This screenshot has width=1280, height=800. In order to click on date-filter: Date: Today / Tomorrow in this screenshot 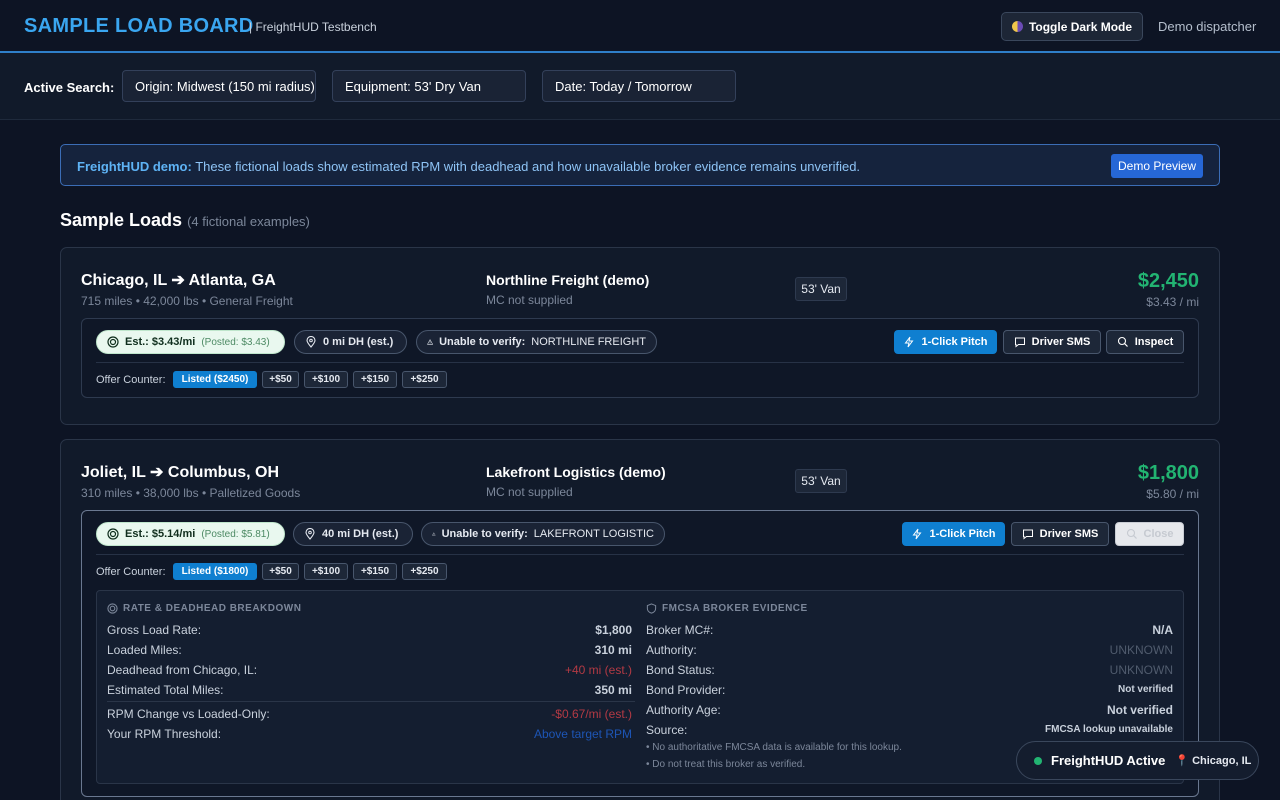, I will do `click(639, 86)`.